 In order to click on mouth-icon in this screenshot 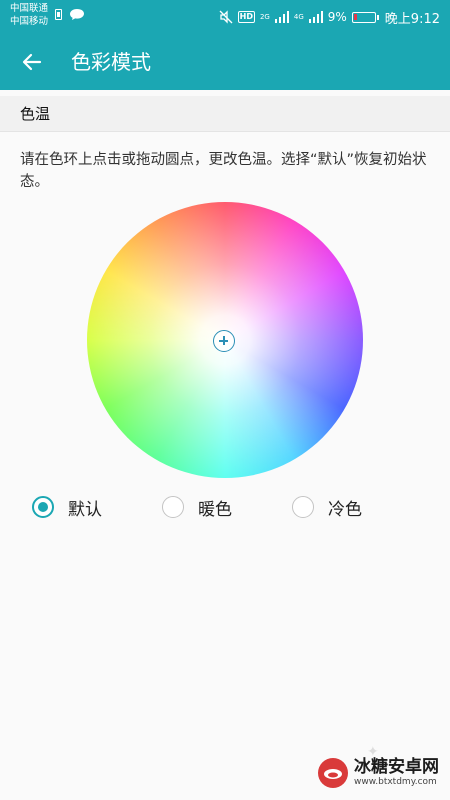, I will do `click(333, 774)`.